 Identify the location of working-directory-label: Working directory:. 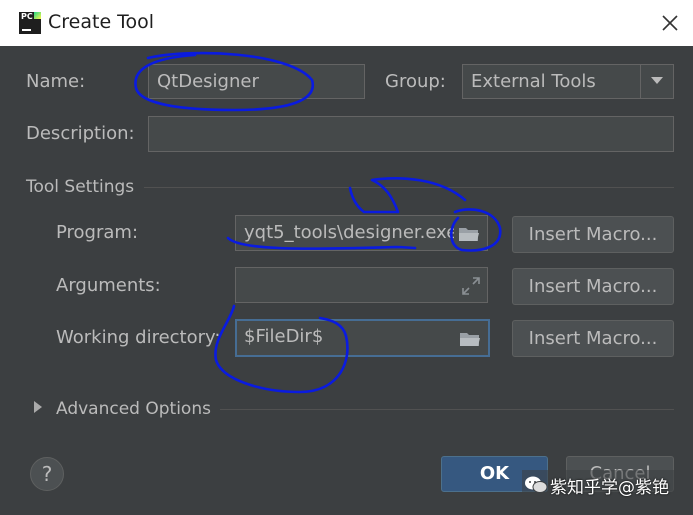
(138, 337).